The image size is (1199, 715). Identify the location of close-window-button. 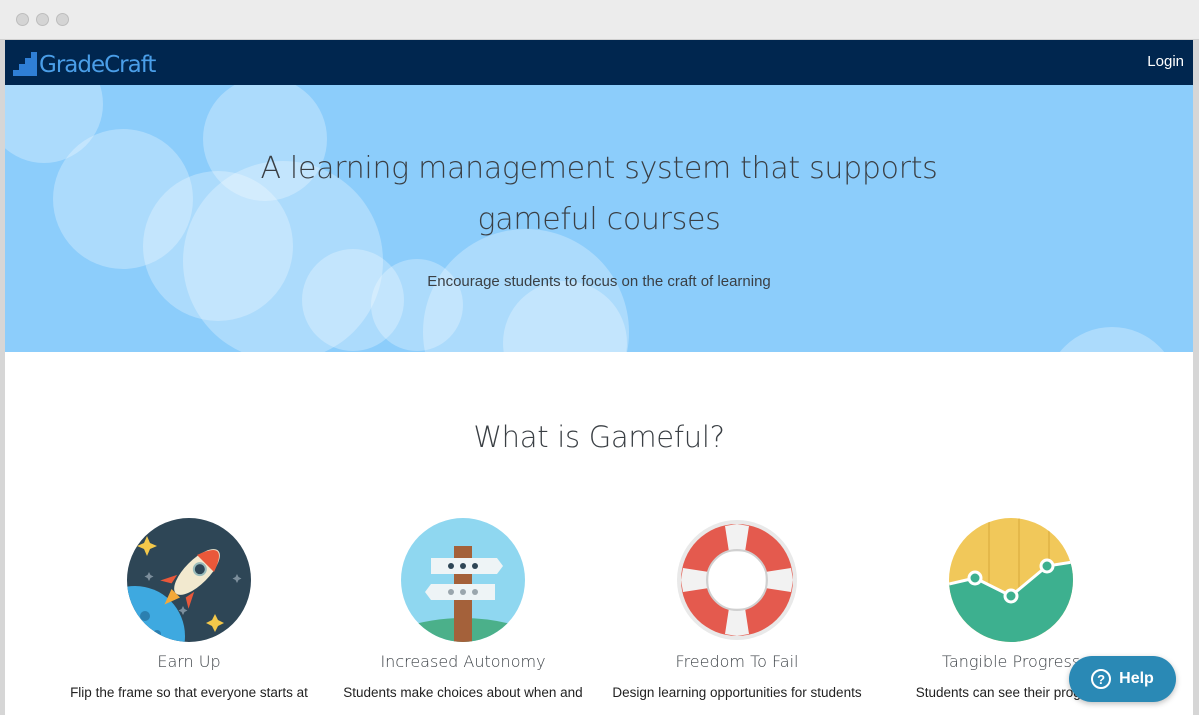
(22, 19).